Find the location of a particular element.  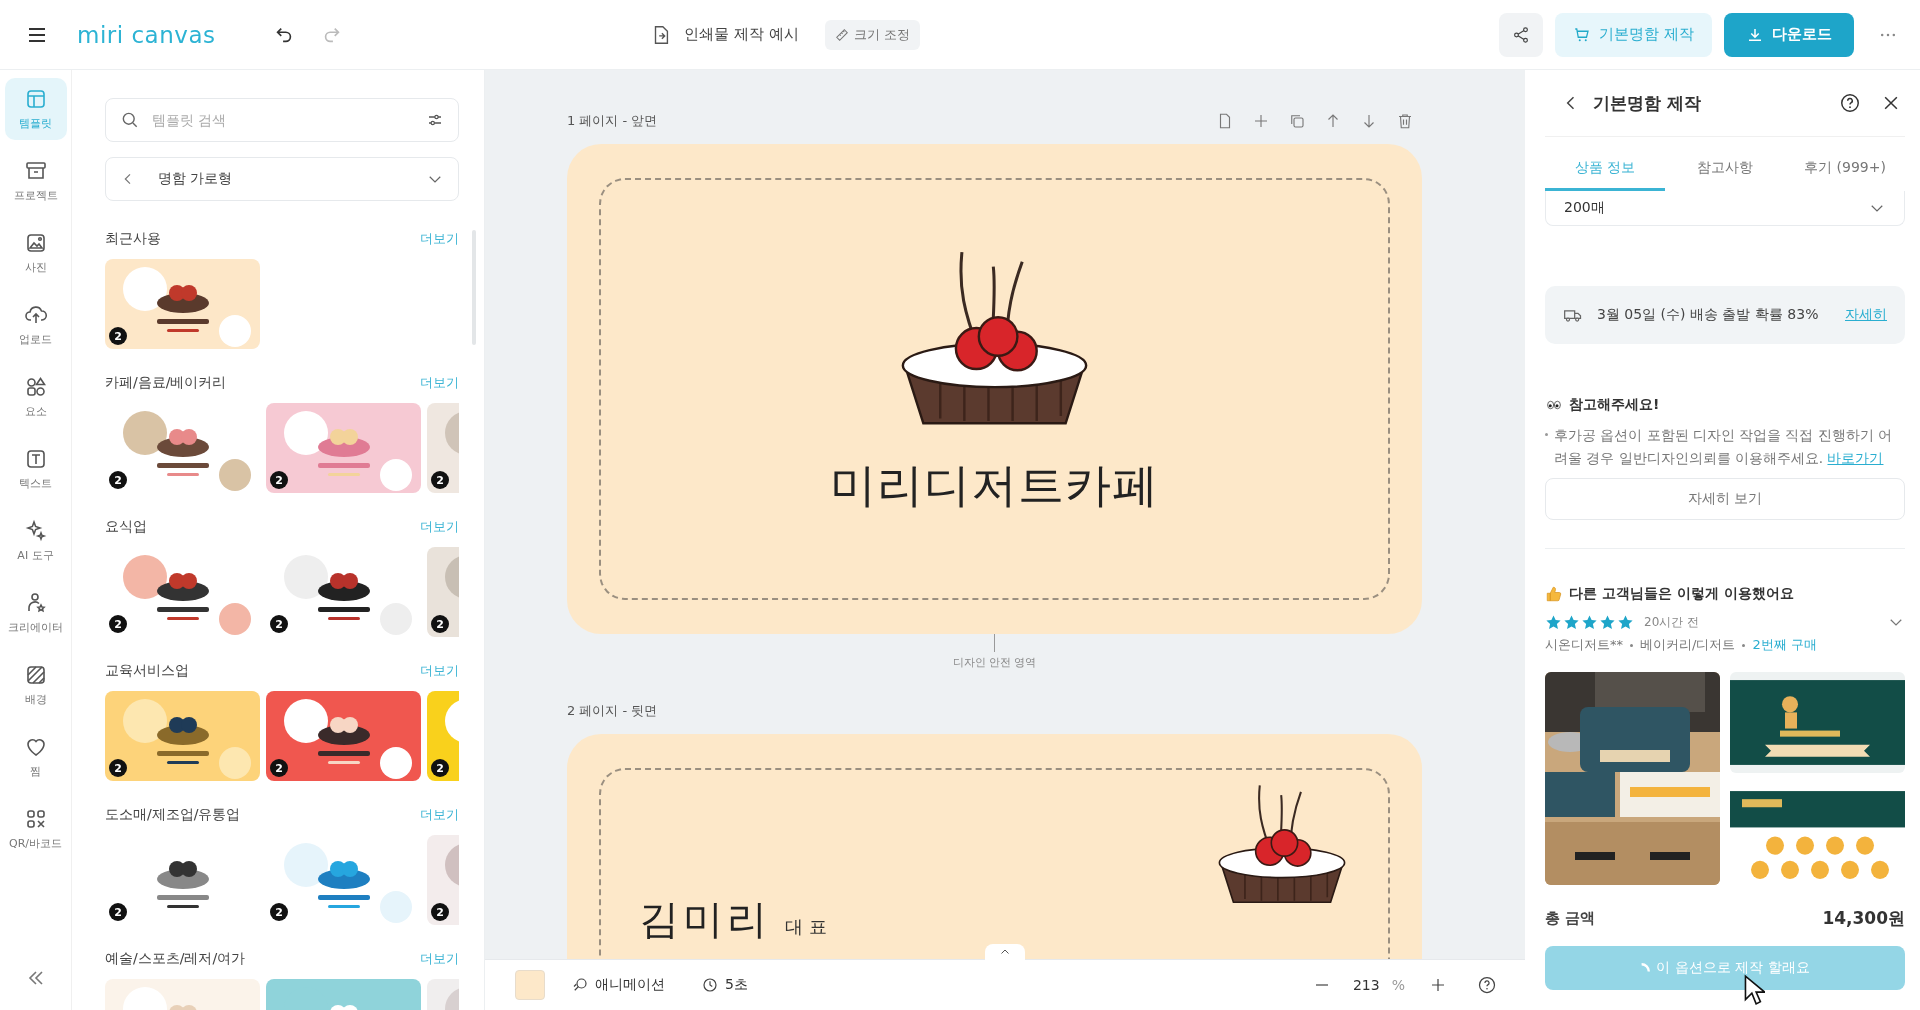

section-title: 도소매/제조업/유통업 is located at coordinates (173, 815).